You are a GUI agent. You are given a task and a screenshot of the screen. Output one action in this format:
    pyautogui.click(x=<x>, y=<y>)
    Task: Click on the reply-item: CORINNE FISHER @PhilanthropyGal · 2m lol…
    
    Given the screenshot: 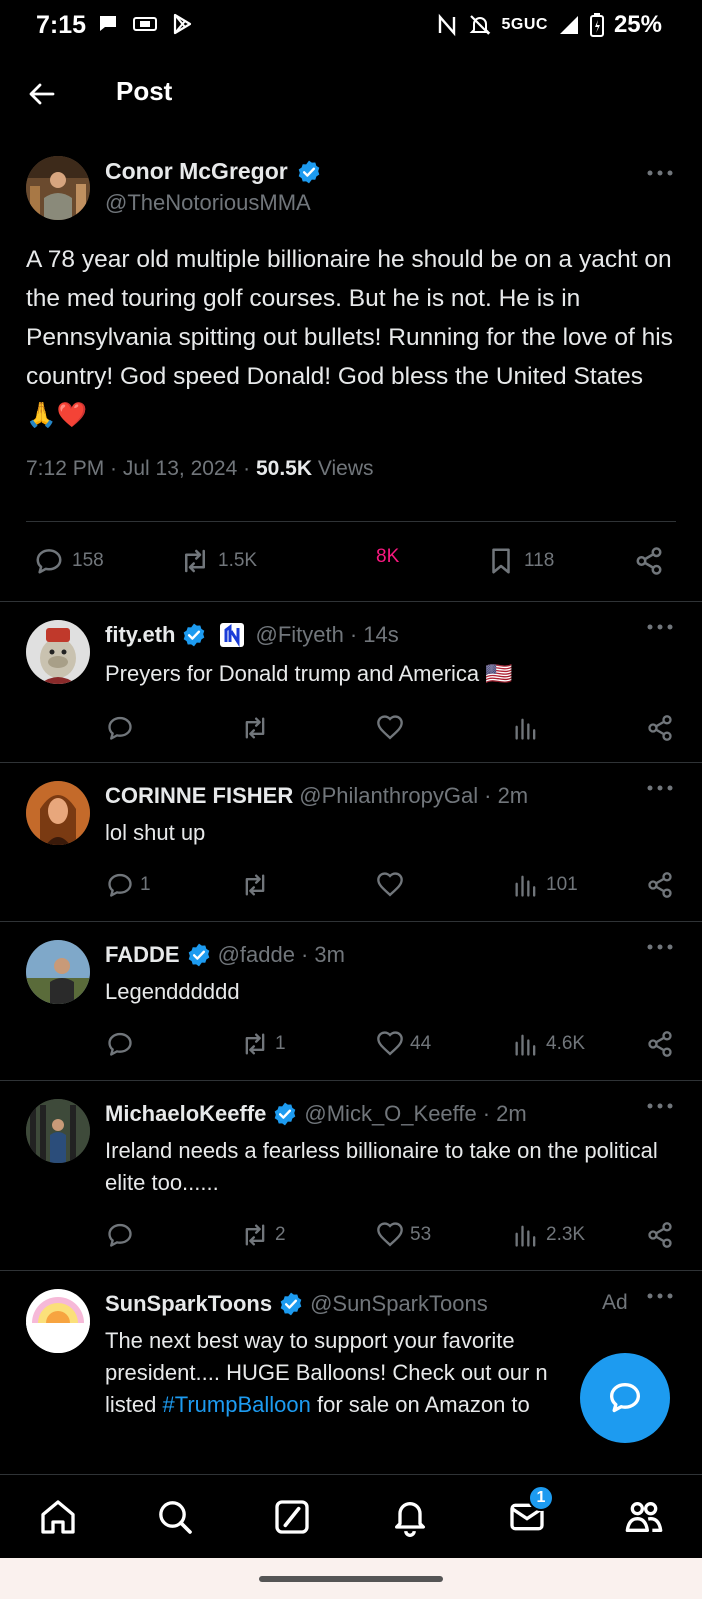 What is the action you would take?
    pyautogui.click(x=351, y=842)
    